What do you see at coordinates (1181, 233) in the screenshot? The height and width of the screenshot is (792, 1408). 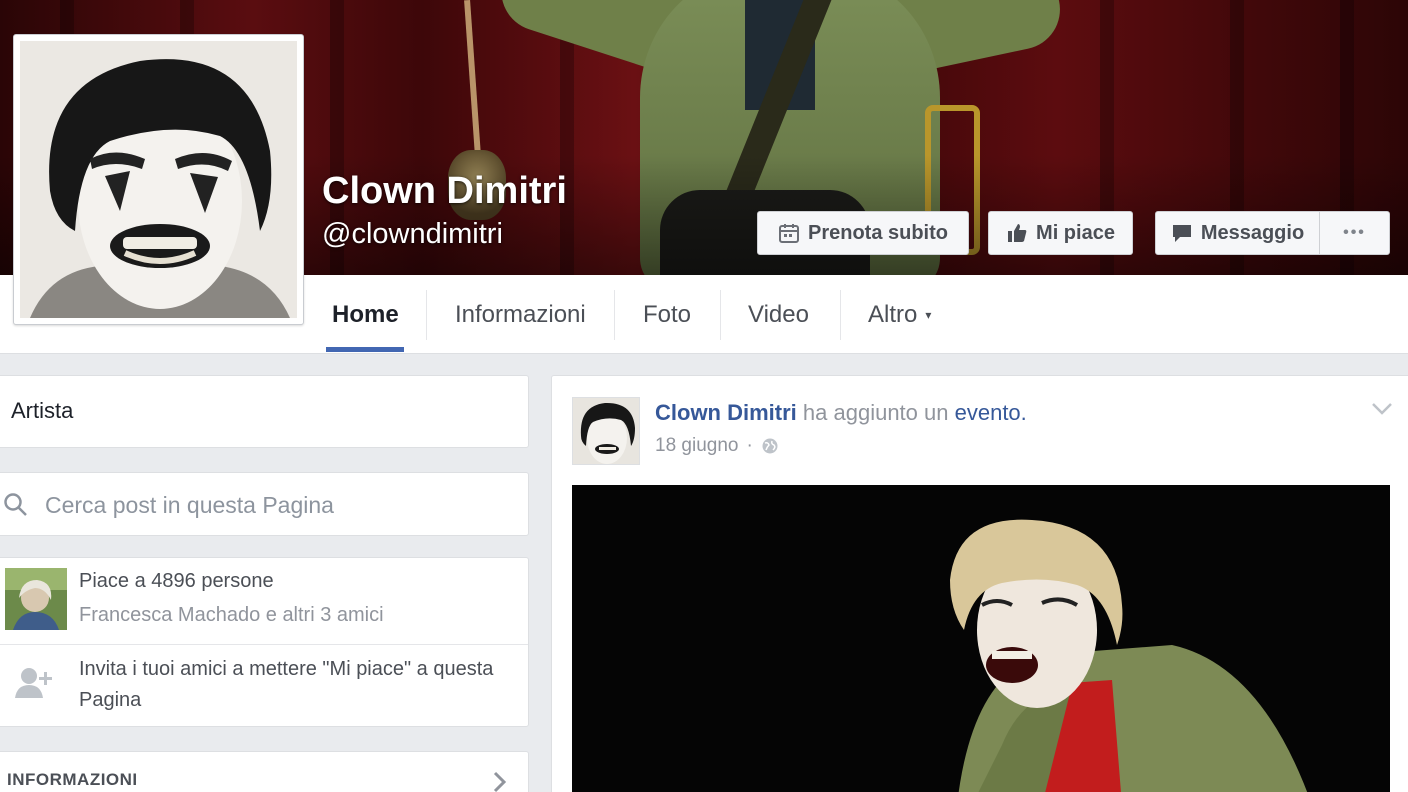 I see `speech-bubble-icon` at bounding box center [1181, 233].